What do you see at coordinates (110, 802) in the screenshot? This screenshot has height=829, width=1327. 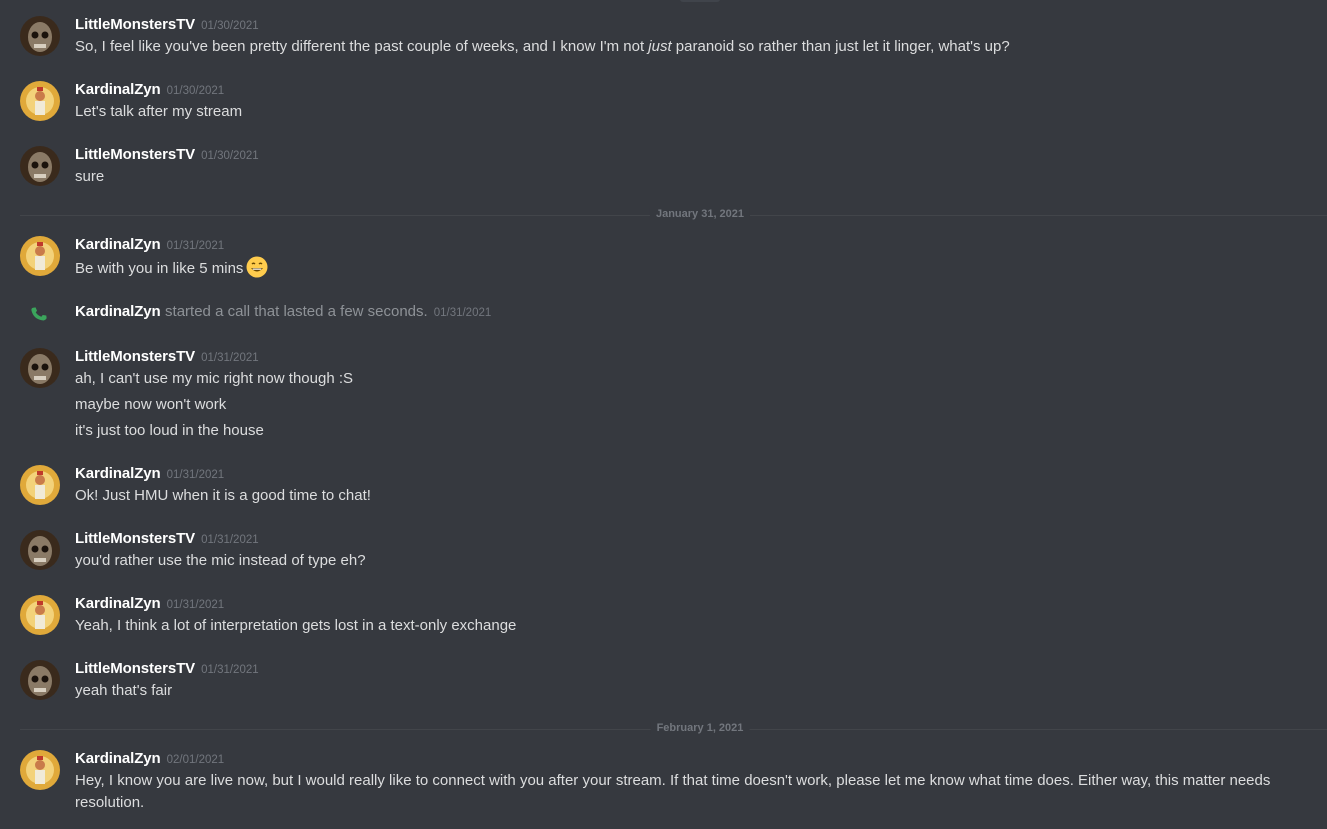 I see `message-text: resolution.` at bounding box center [110, 802].